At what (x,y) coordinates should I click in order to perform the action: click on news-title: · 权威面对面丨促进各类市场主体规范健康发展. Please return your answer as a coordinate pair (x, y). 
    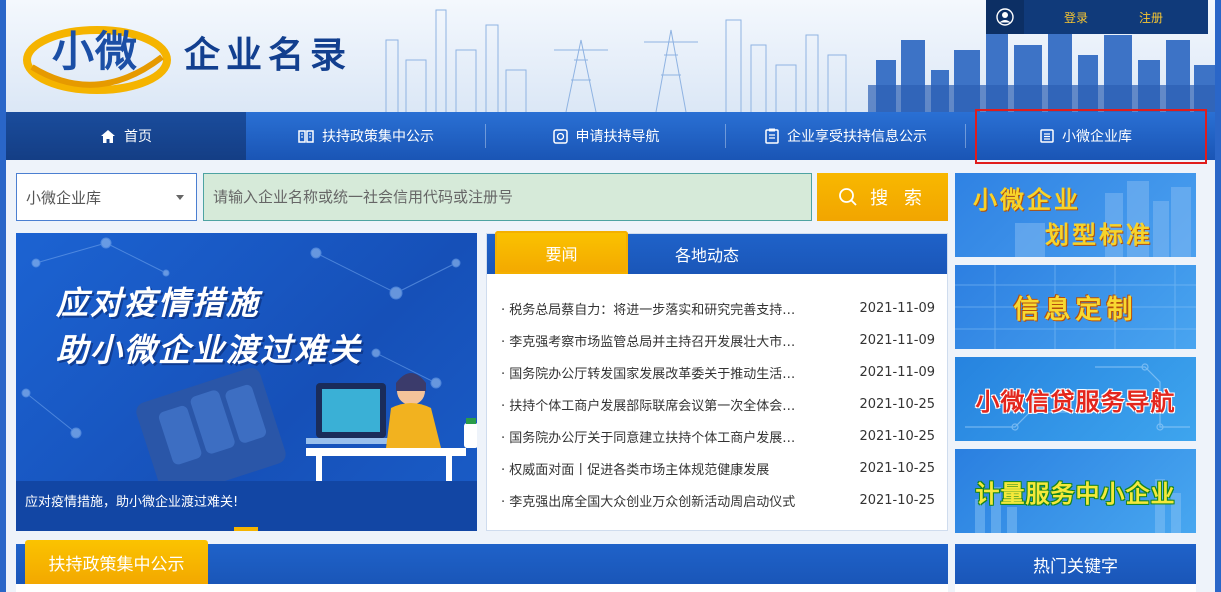
    Looking at the image, I should click on (651, 468).